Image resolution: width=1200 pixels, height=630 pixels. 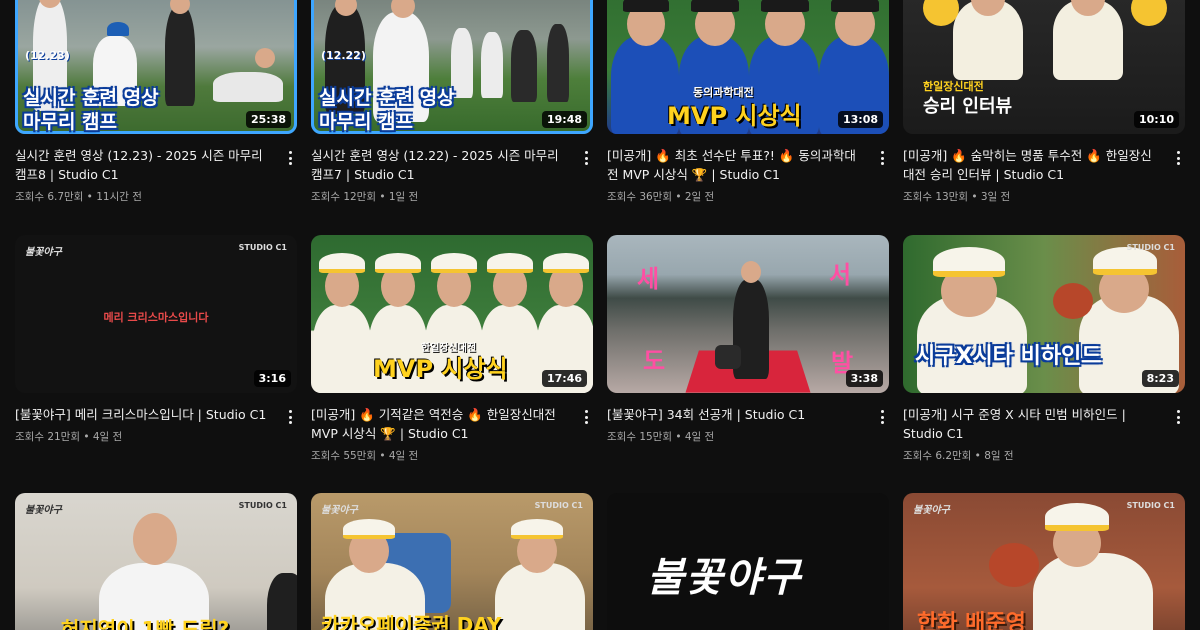 I want to click on video-stats: 조회수 6.2만회 • 8일 전, so click(x=958, y=456).